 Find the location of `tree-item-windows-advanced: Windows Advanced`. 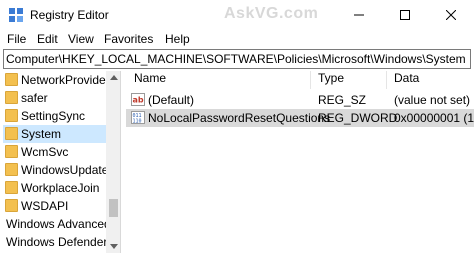

tree-item-windows-advanced: Windows Advanced is located at coordinates (57, 224).